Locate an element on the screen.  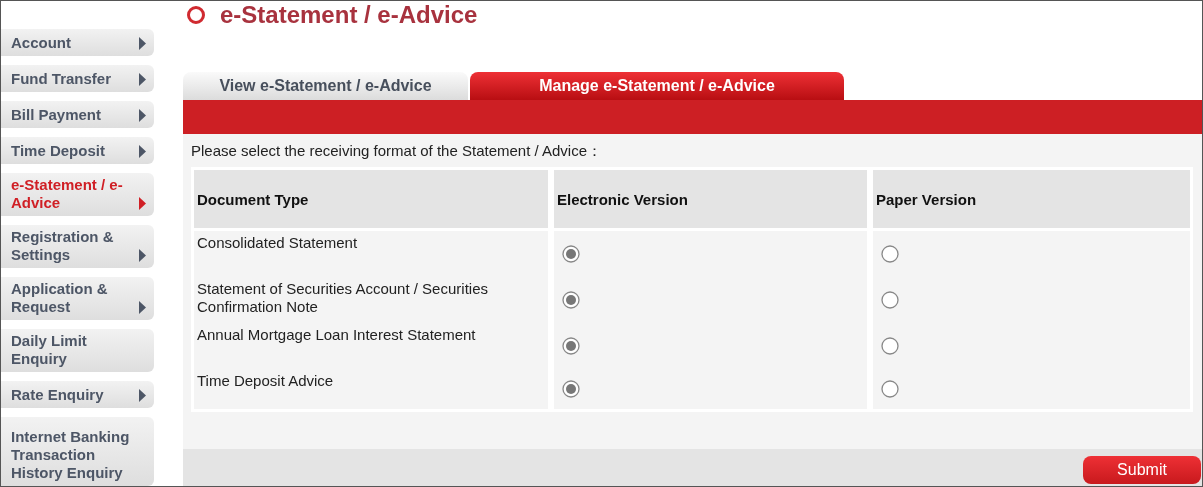
table-cell: Statement of Securities Account / Securities Confirmation Note is located at coordinates (371, 300).